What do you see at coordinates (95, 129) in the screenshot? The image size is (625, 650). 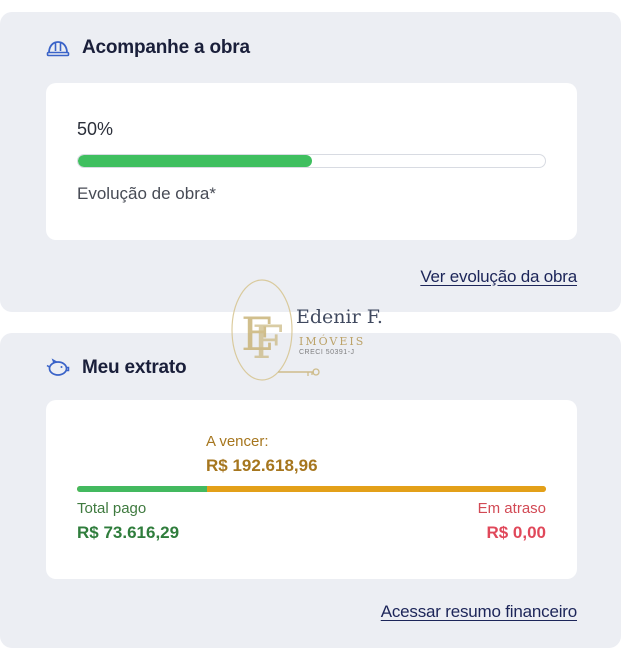 I see `progress-percent: 50%` at bounding box center [95, 129].